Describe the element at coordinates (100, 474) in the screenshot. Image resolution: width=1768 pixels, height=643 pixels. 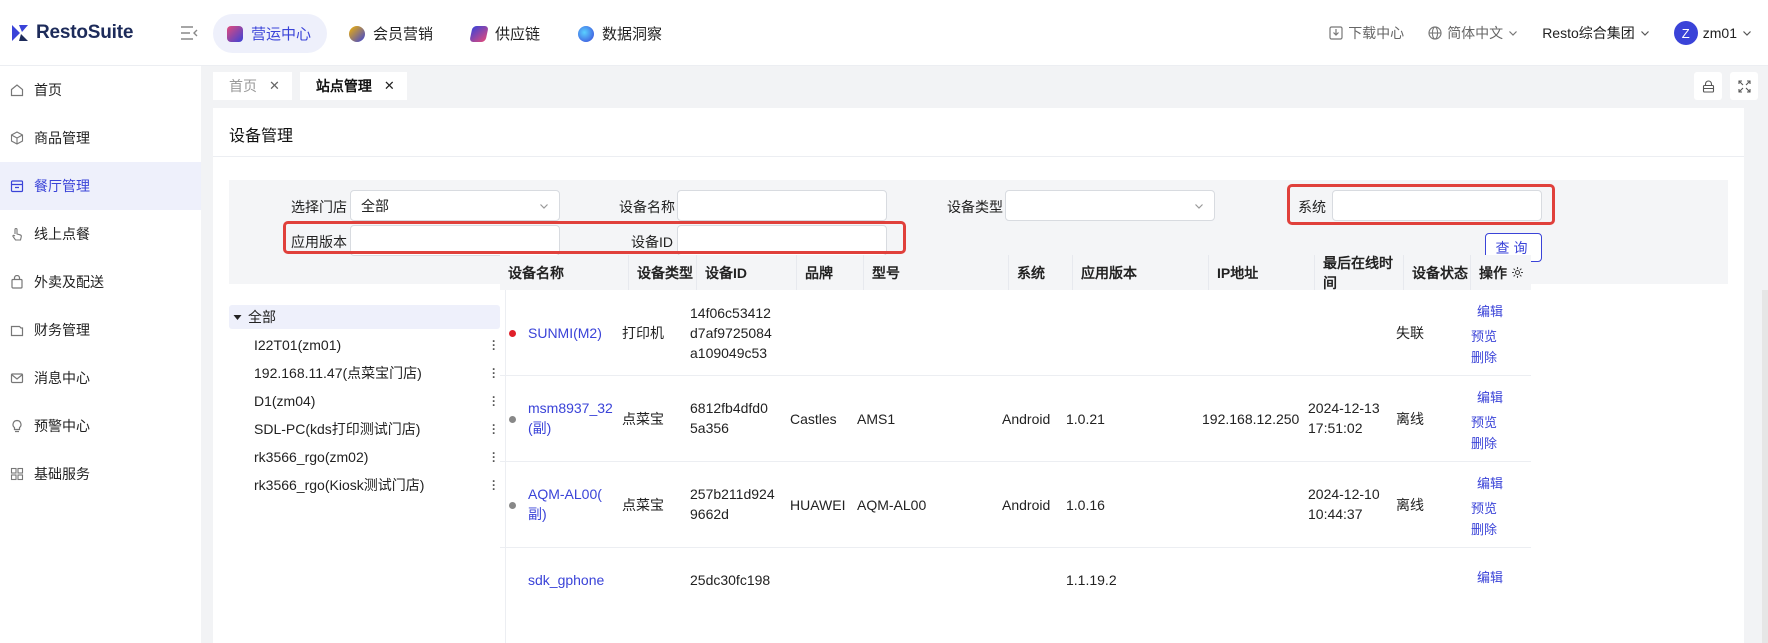
I see `sidebar-item-basic-services: 基础服务` at that location.